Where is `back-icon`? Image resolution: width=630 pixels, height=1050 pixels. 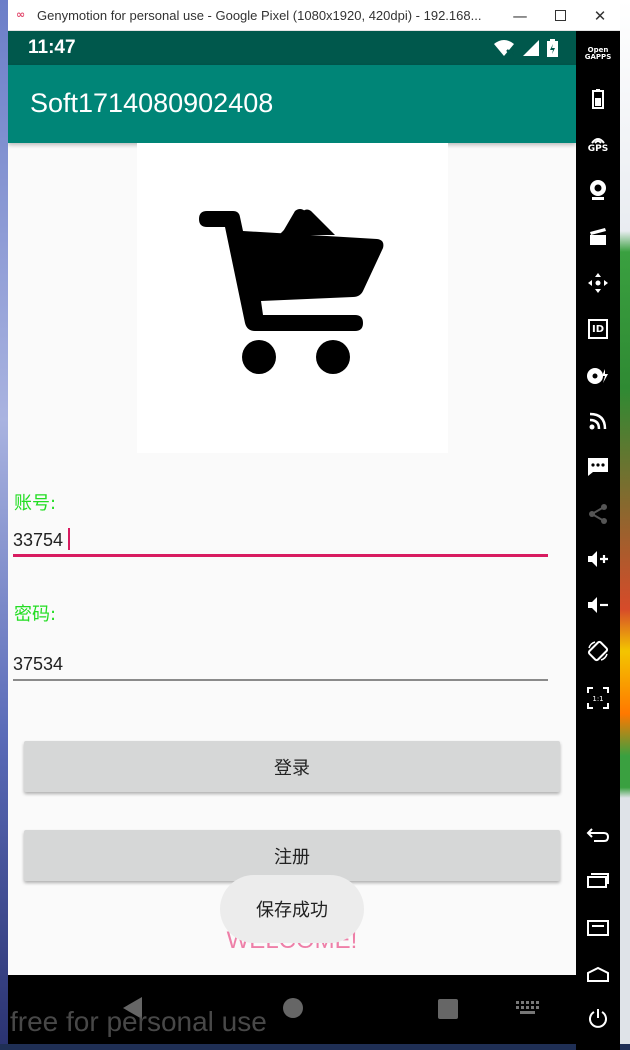 back-icon is located at coordinates (598, 835).